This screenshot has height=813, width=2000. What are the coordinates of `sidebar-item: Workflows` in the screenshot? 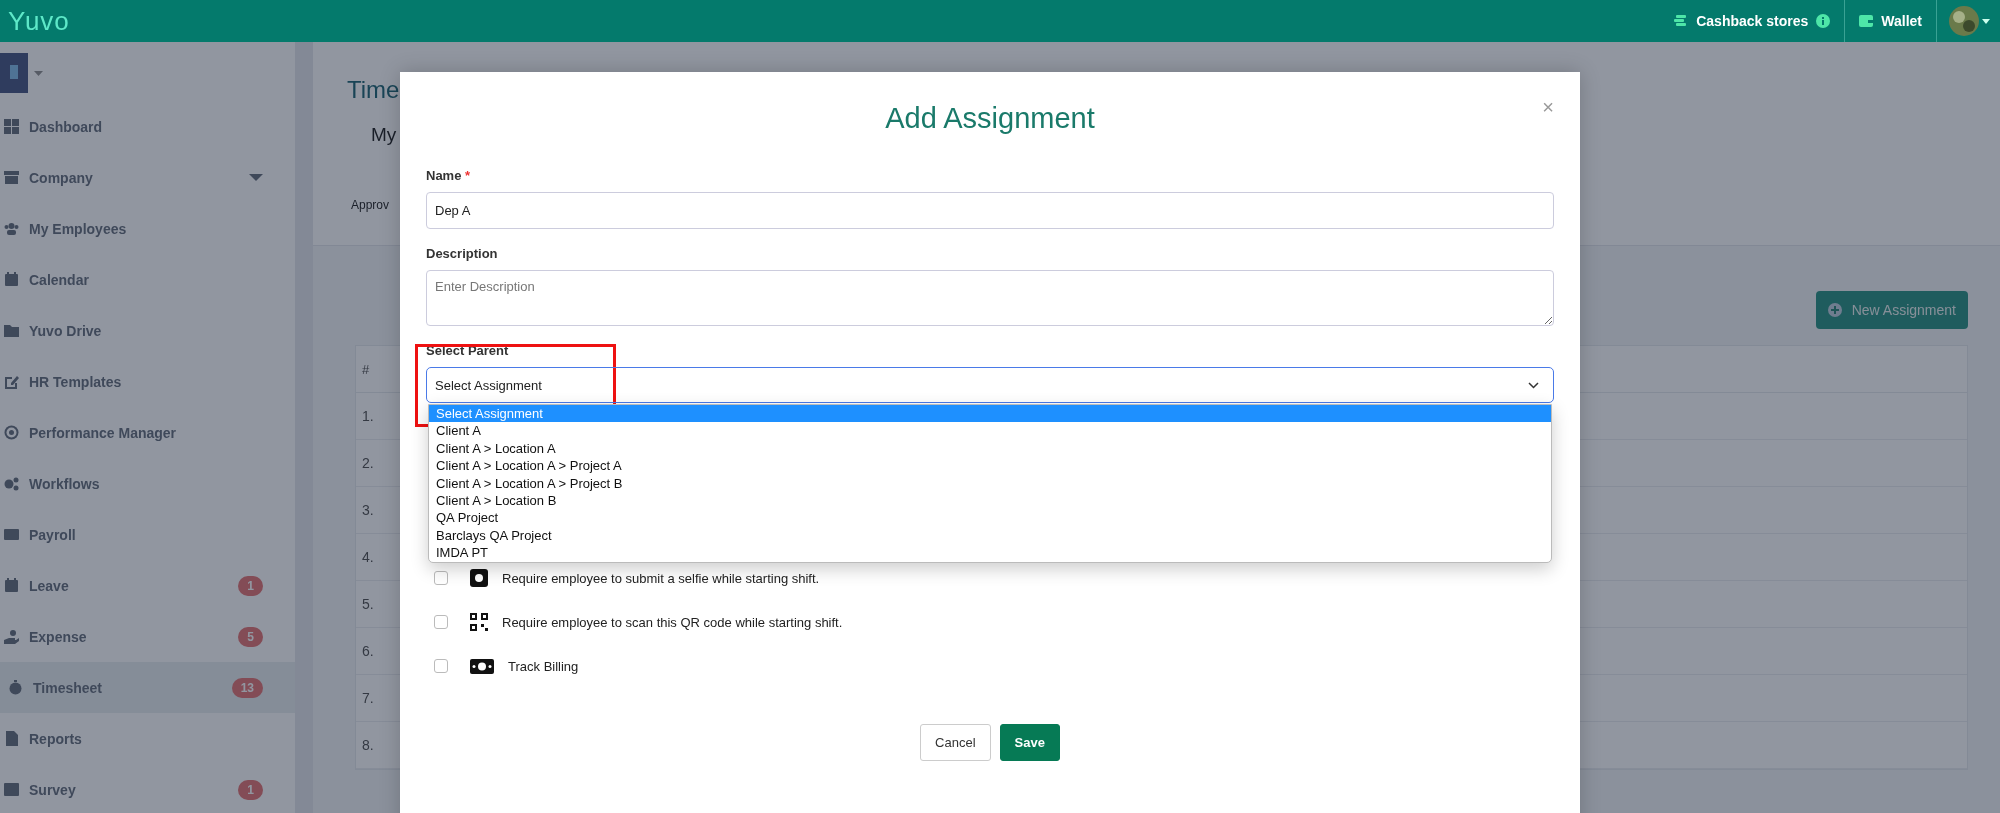 It's located at (147, 483).